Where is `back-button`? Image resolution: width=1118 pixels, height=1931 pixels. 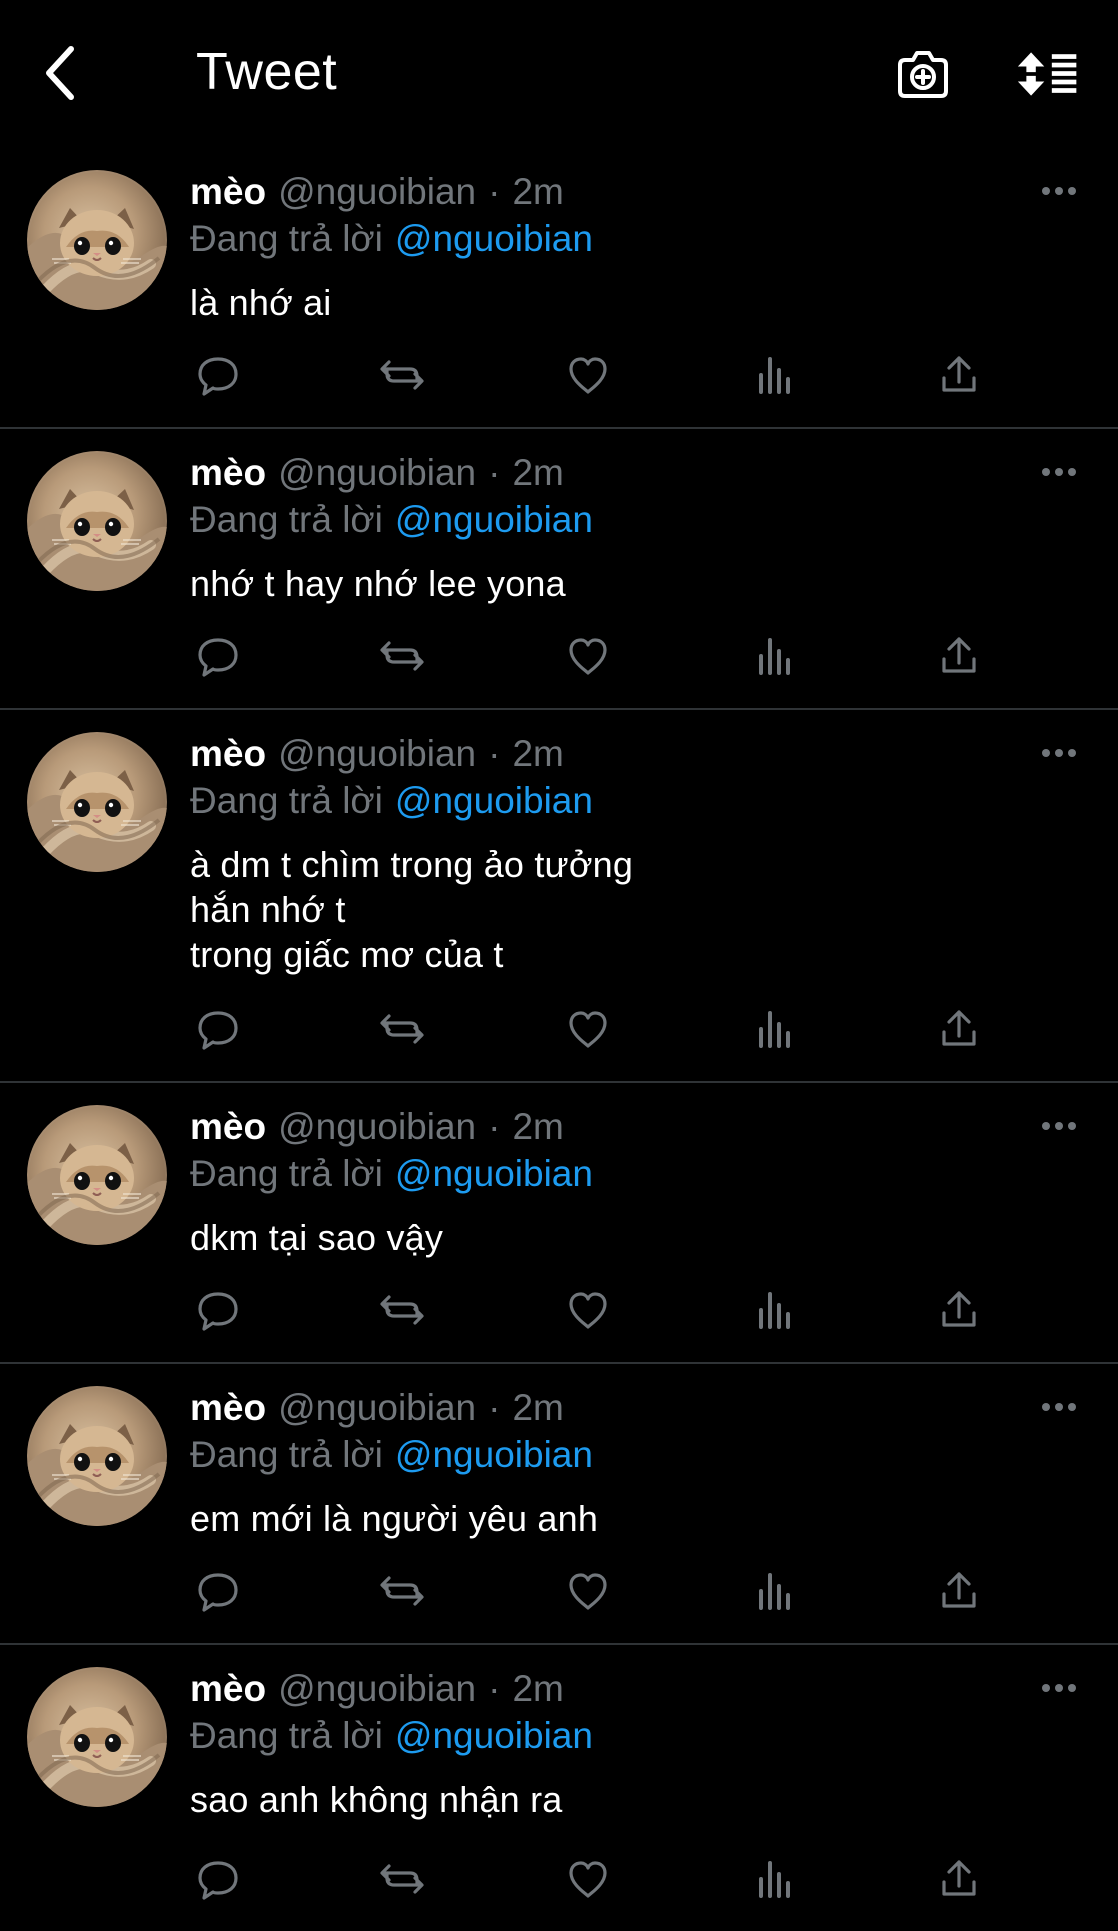 back-button is located at coordinates (60, 73).